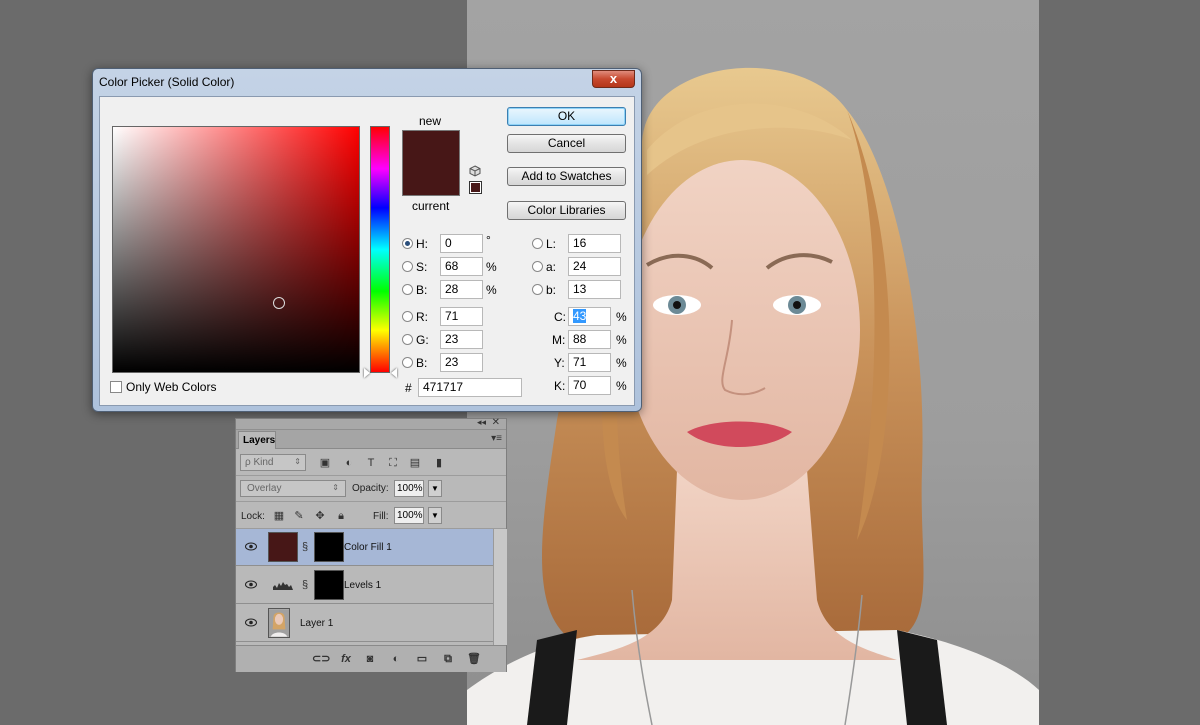 Image resolution: width=1200 pixels, height=725 pixels. Describe the element at coordinates (613, 79) in the screenshot. I see `close-button: x` at that location.